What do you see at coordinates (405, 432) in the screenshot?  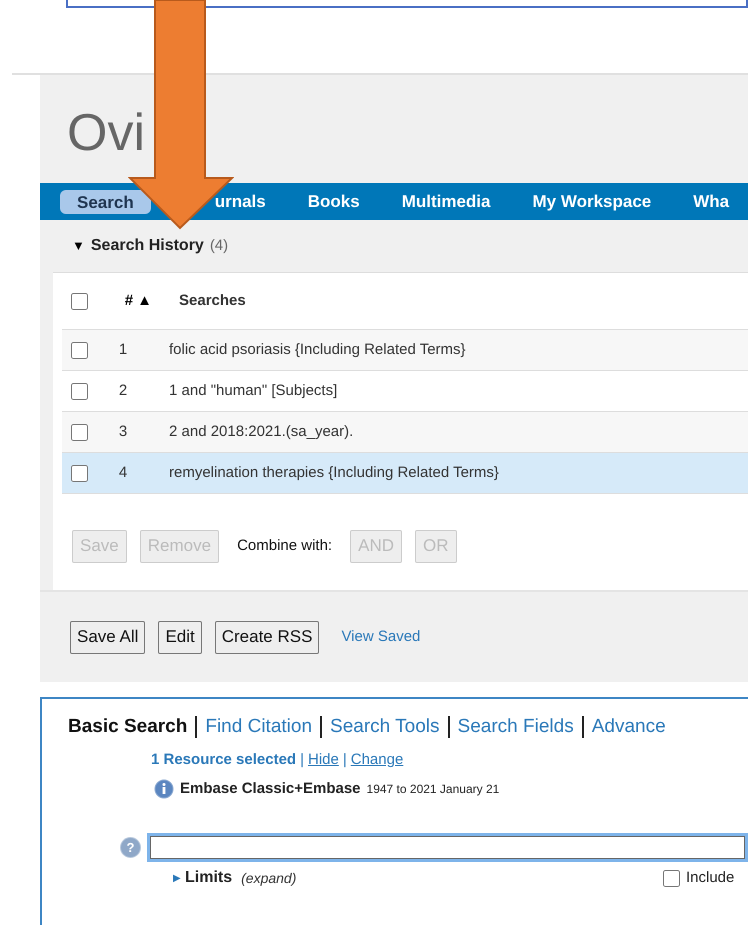 I see `history-row: 3 2 and 2018:2021.(sa_year).` at bounding box center [405, 432].